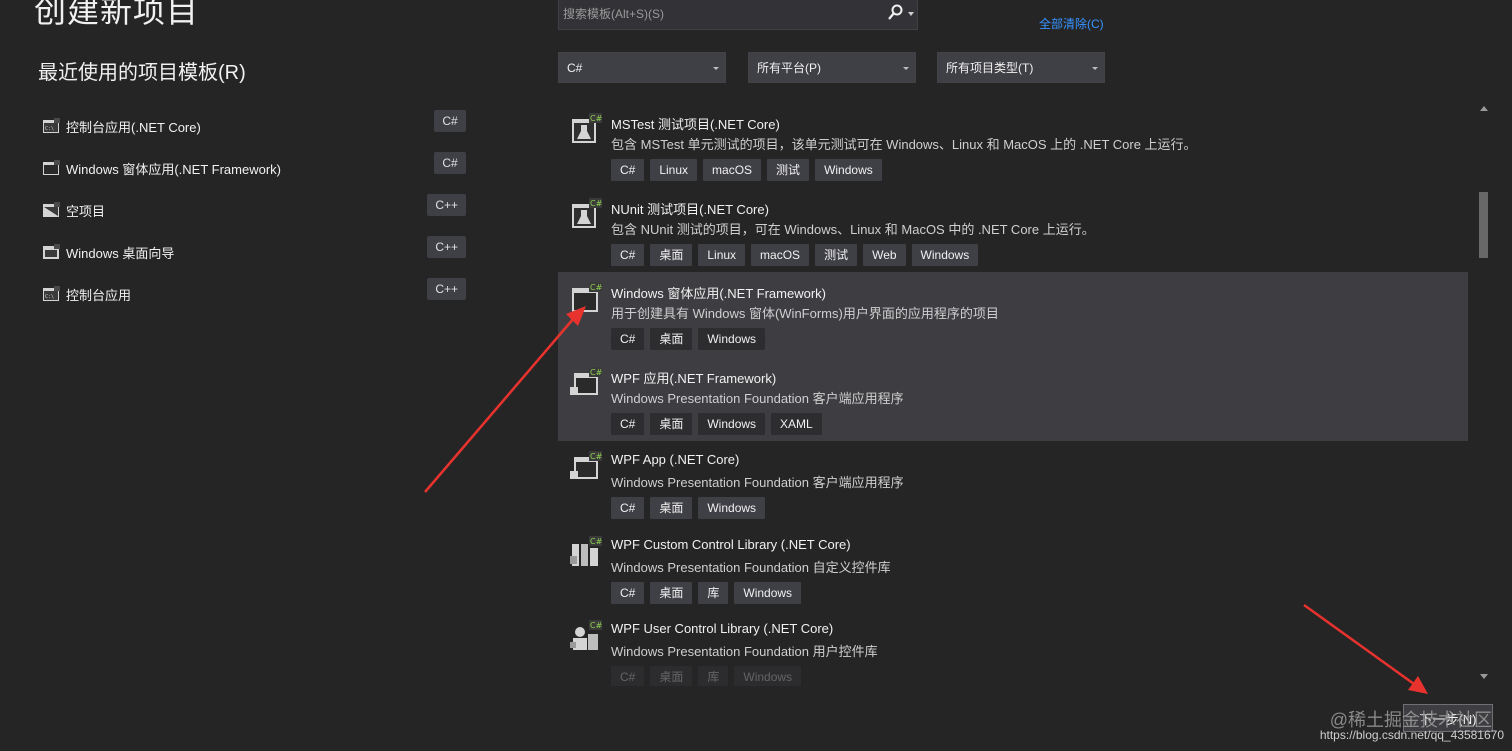 The height and width of the screenshot is (751, 1512). What do you see at coordinates (586, 635) in the screenshot?
I see `user-control-icon: C#` at bounding box center [586, 635].